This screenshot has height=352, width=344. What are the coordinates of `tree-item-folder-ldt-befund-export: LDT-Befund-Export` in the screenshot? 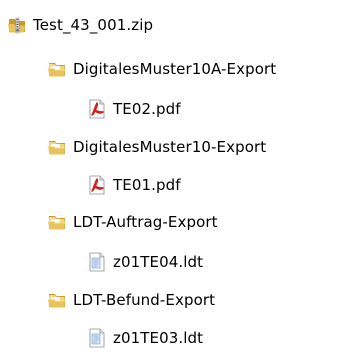 It's located at (130, 300).